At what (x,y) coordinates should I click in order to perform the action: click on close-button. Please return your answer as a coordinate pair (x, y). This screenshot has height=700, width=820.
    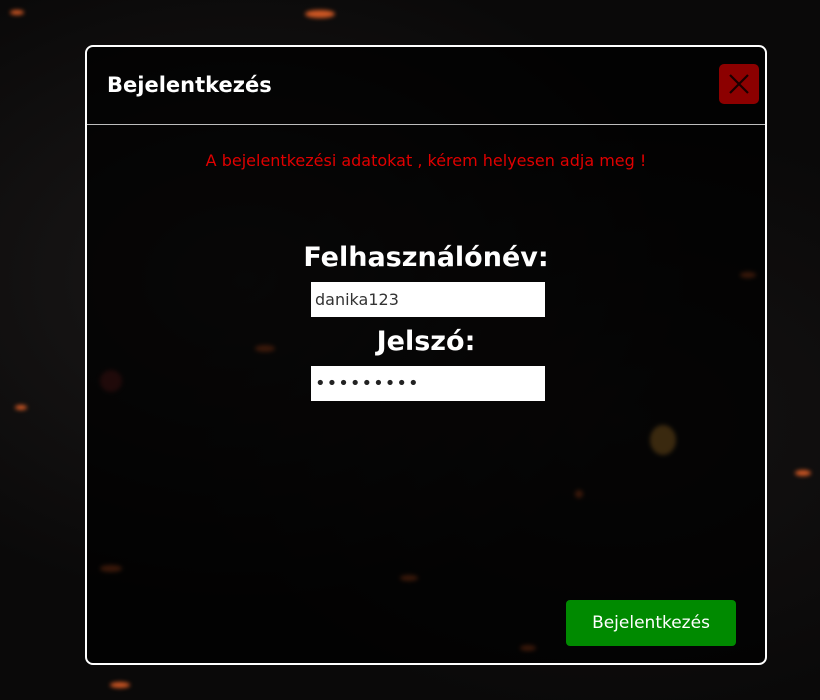
    Looking at the image, I should click on (739, 84).